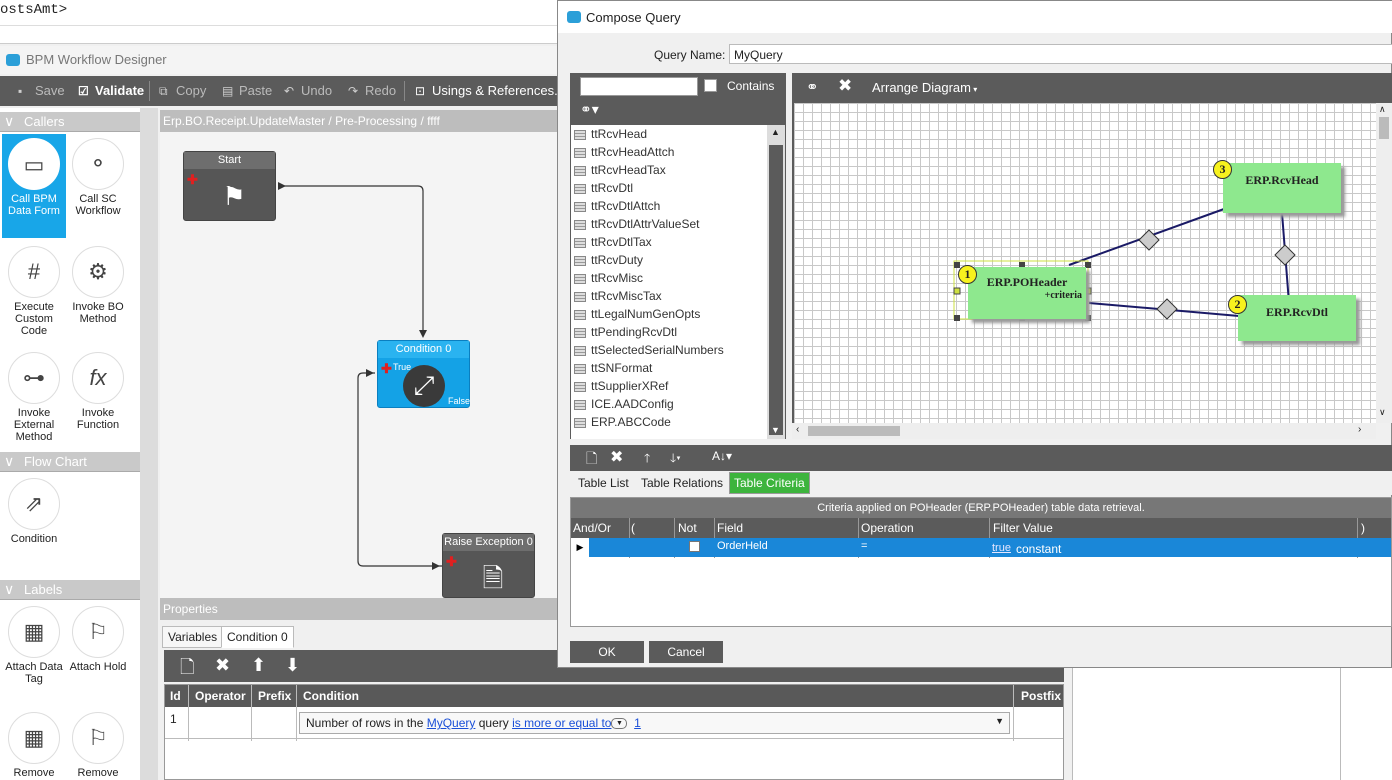  I want to click on table-list-item: ttRcvDtlAttrValueSet, so click(669, 224).